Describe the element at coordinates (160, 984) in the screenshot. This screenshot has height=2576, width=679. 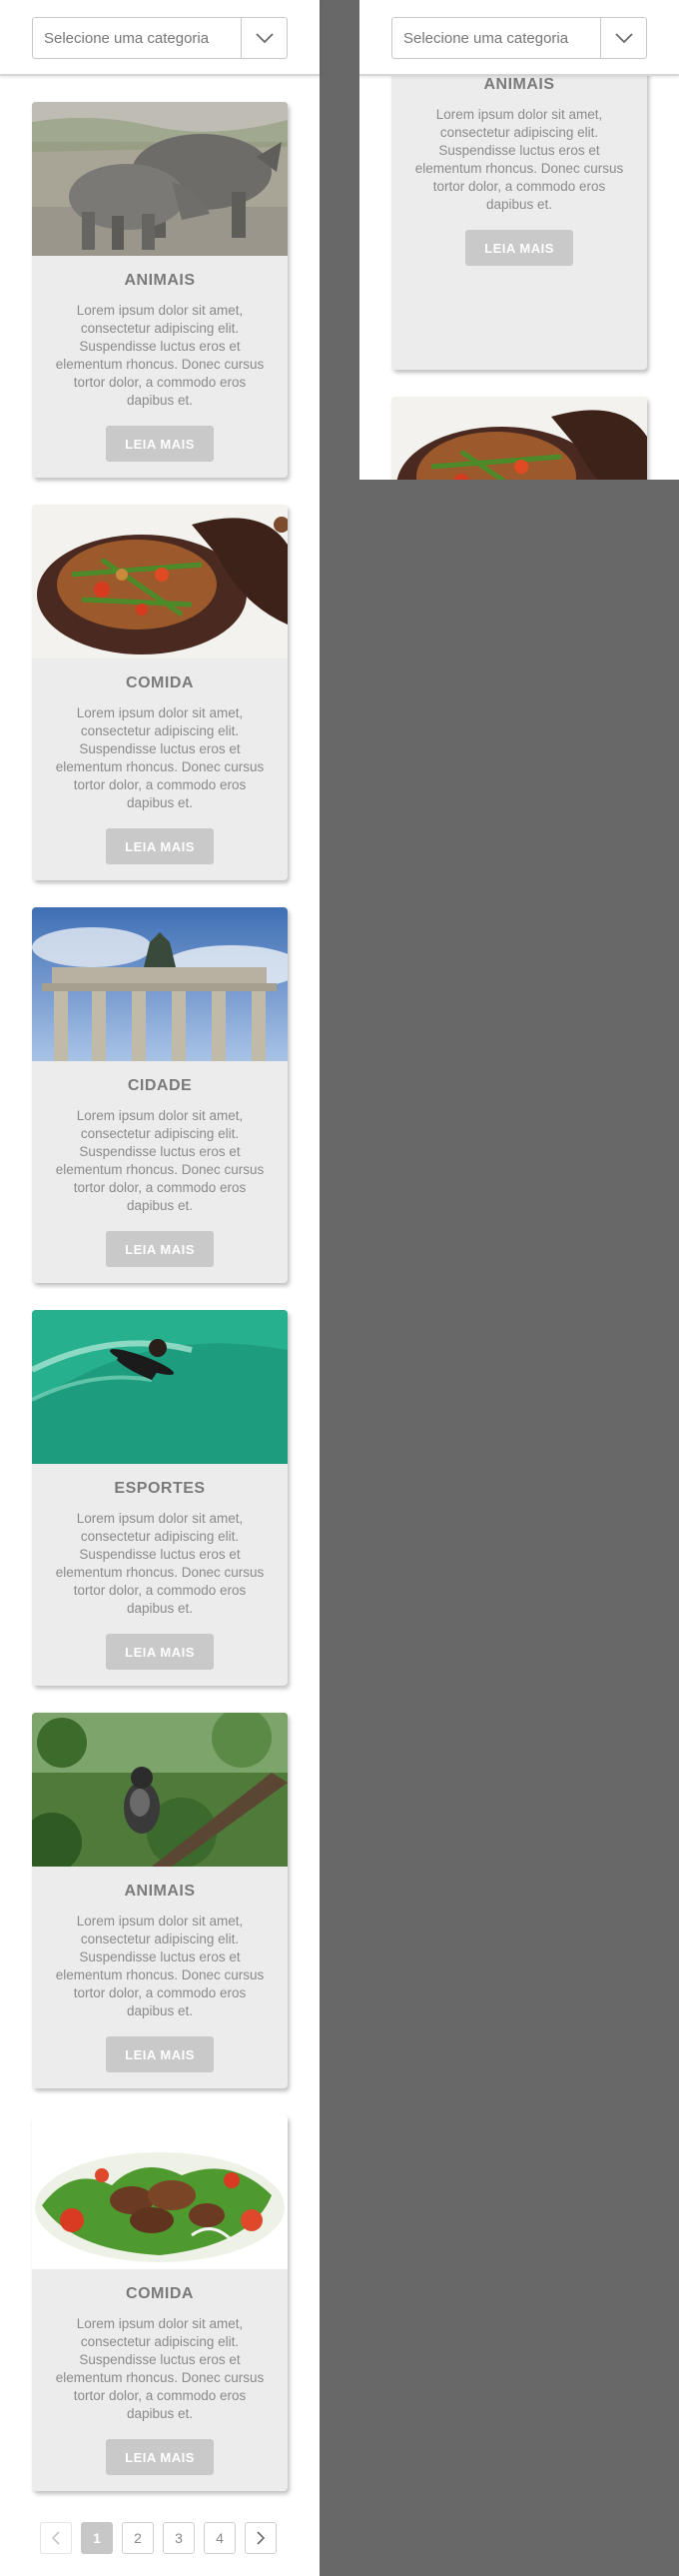
I see `brandenburg-gate-photo` at that location.